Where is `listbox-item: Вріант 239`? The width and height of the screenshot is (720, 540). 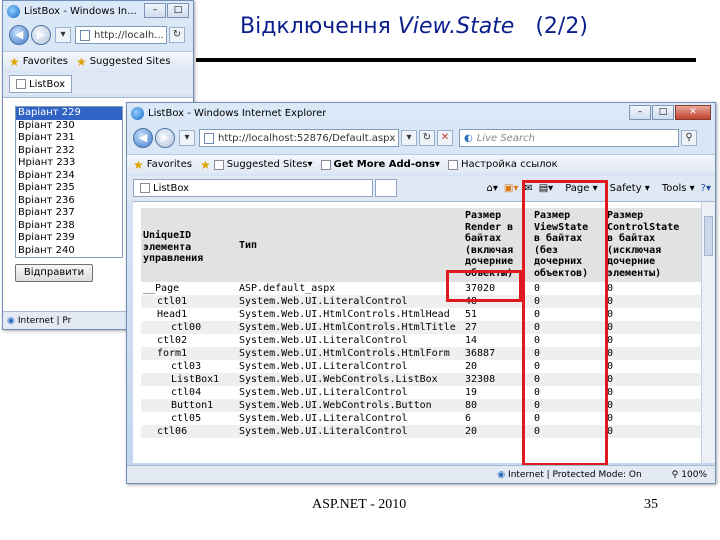 listbox-item: Вріант 239 is located at coordinates (69, 238).